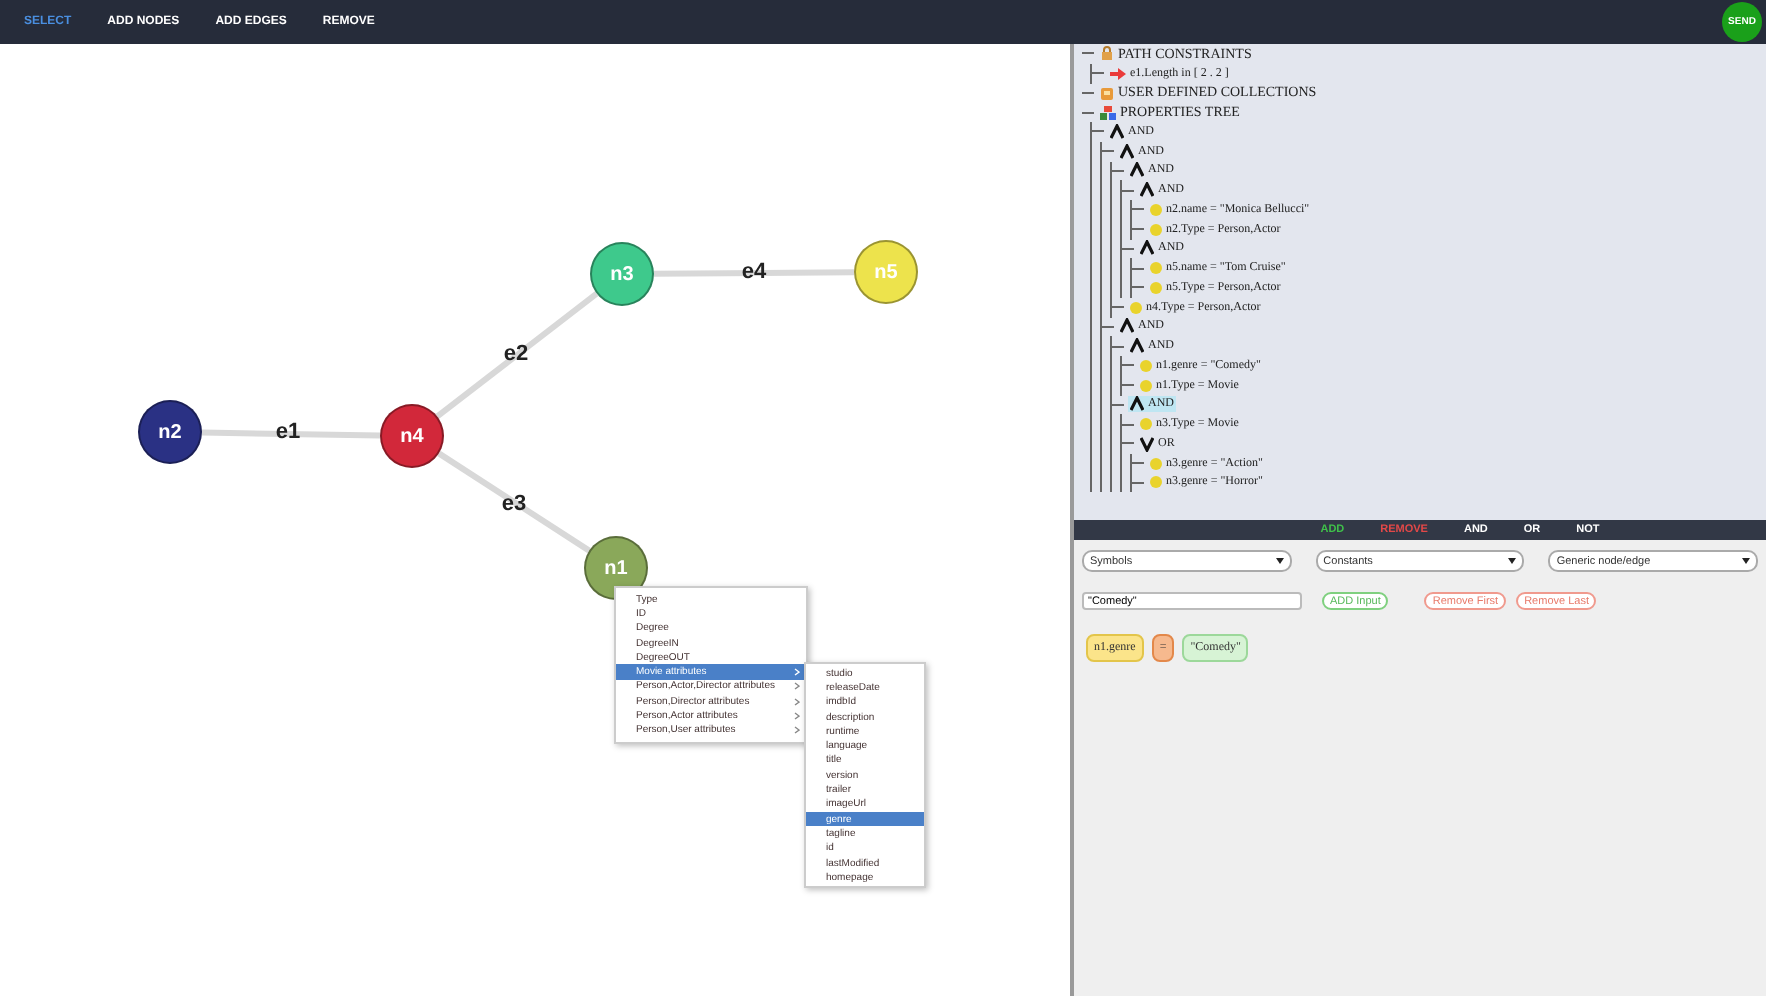  I want to click on edge-label: e1, so click(288, 432).